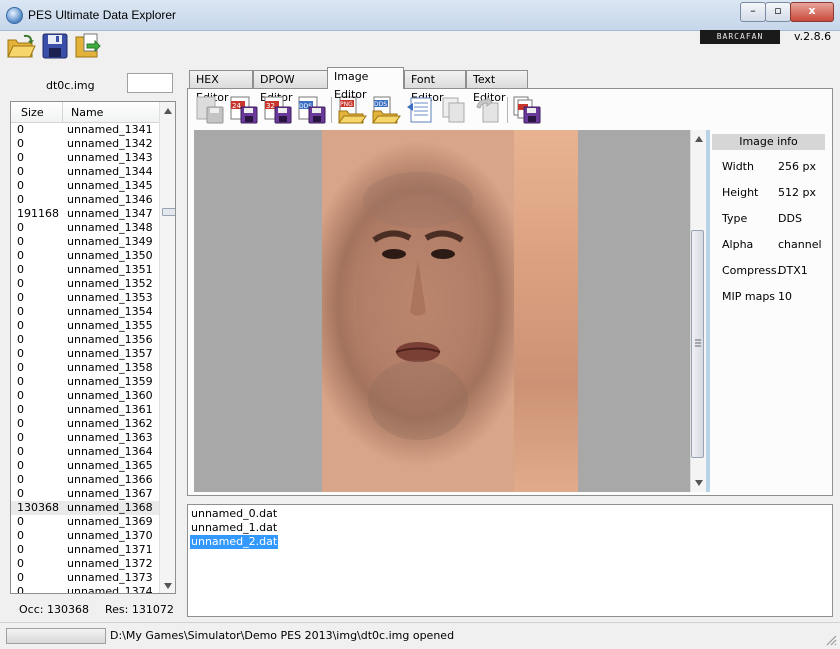  I want to click on tab-text-editor: Text Editor, so click(497, 87).